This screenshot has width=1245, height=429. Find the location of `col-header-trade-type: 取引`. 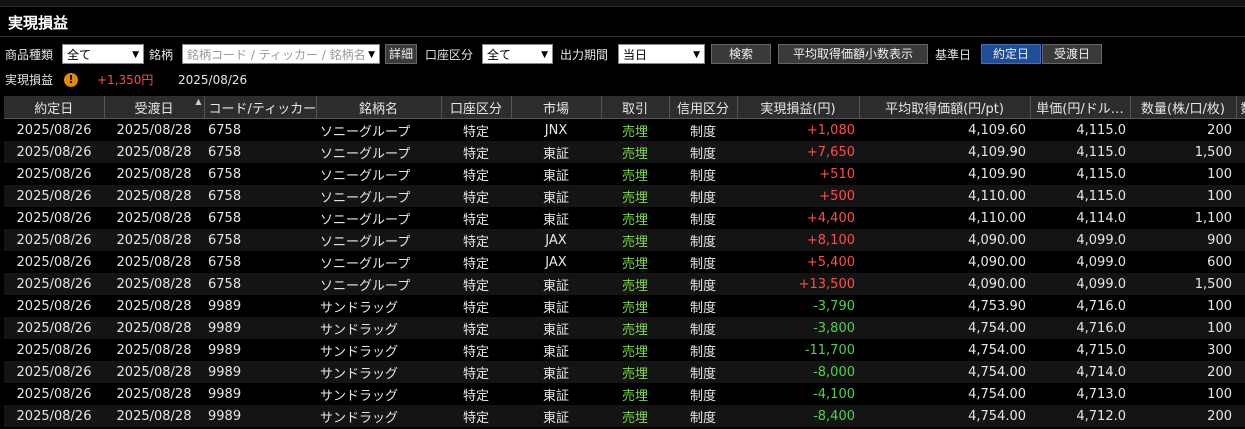

col-header-trade-type: 取引 is located at coordinates (635, 107).